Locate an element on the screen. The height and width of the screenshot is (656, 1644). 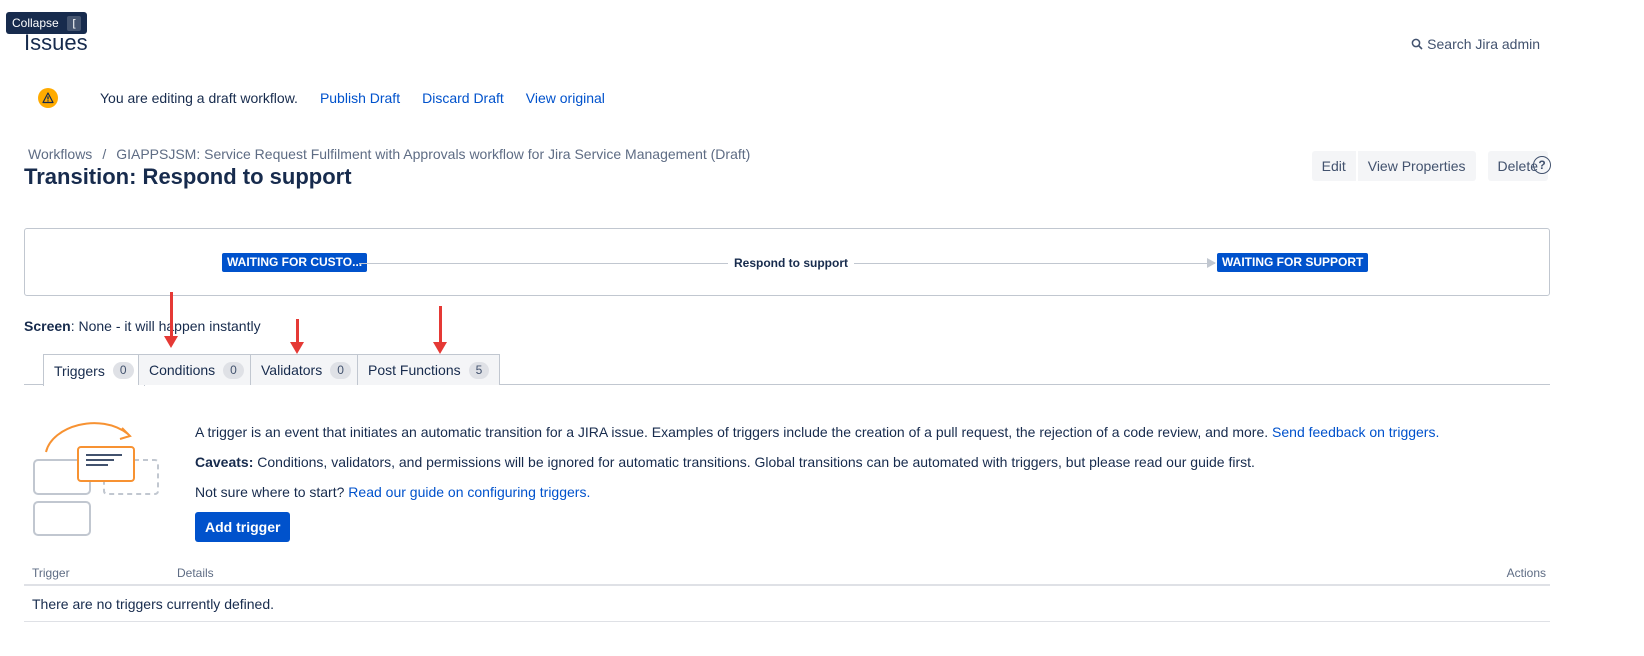
tab-count-badge: 5 is located at coordinates (479, 370).